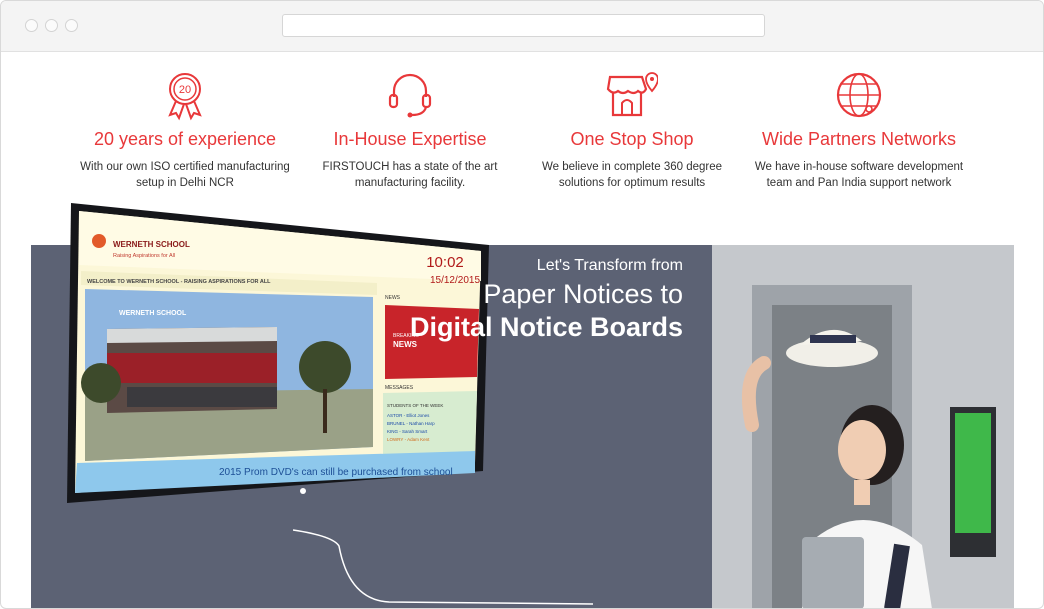 The image size is (1044, 609). I want to click on display-school-tagline: Raising Aspirations for All, so click(144, 256).